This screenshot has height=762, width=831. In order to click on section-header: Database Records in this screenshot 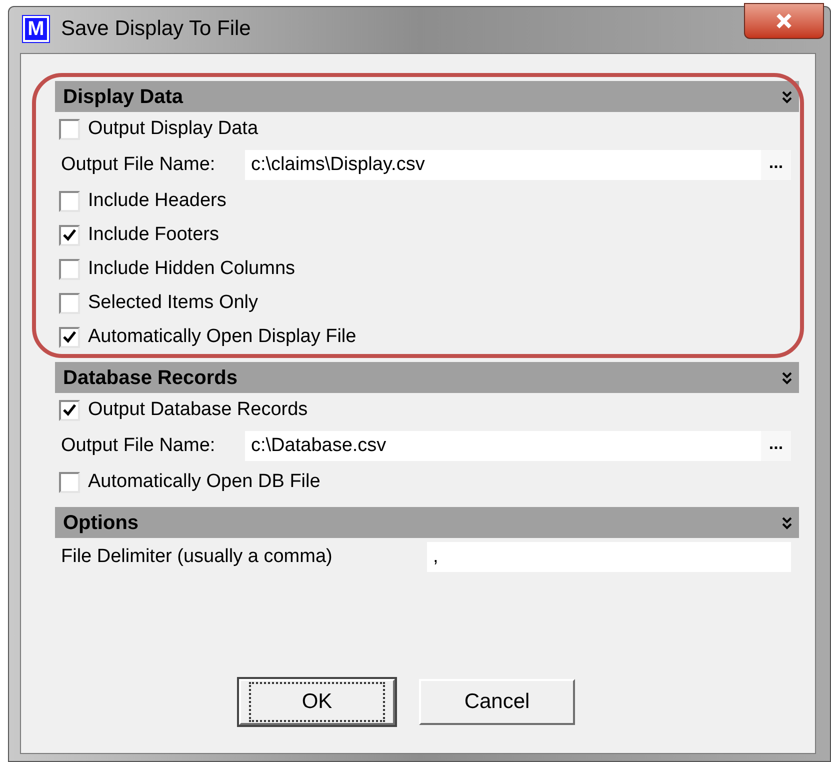, I will do `click(427, 377)`.